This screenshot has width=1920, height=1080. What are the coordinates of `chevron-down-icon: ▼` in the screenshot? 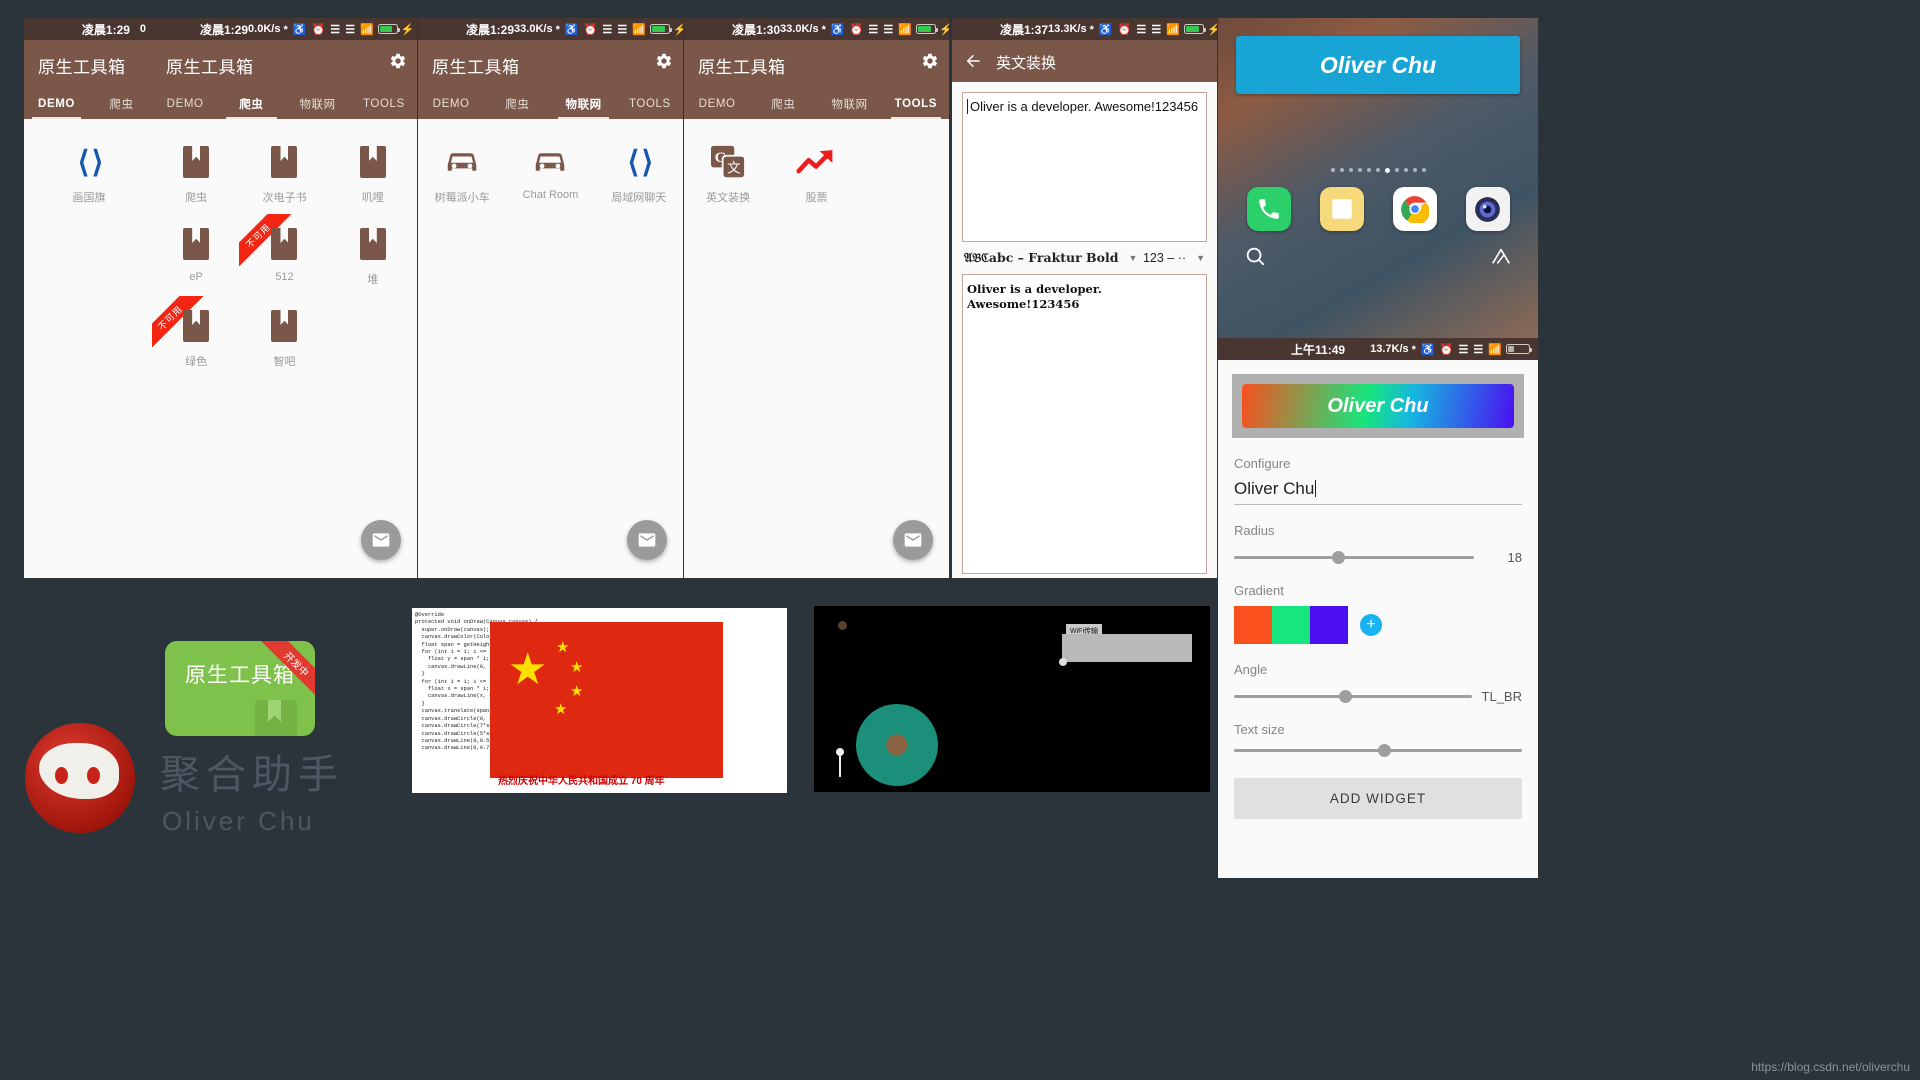 It's located at (1200, 258).